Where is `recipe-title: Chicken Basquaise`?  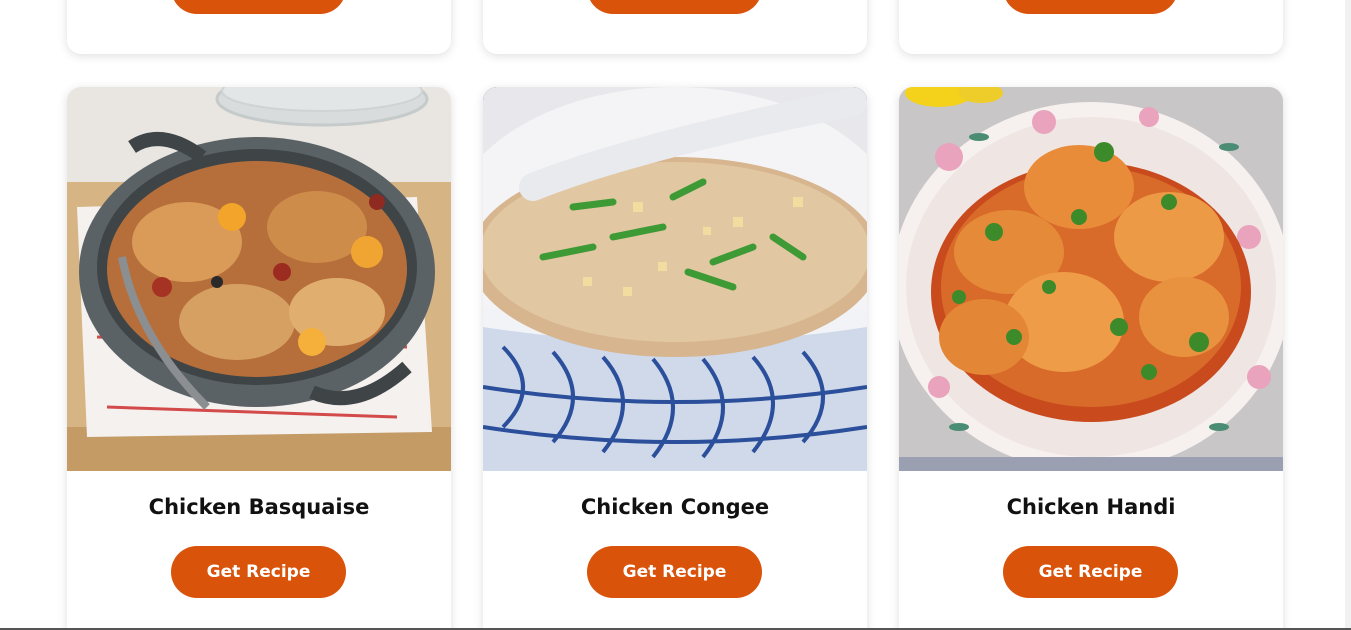 recipe-title: Chicken Basquaise is located at coordinates (259, 507).